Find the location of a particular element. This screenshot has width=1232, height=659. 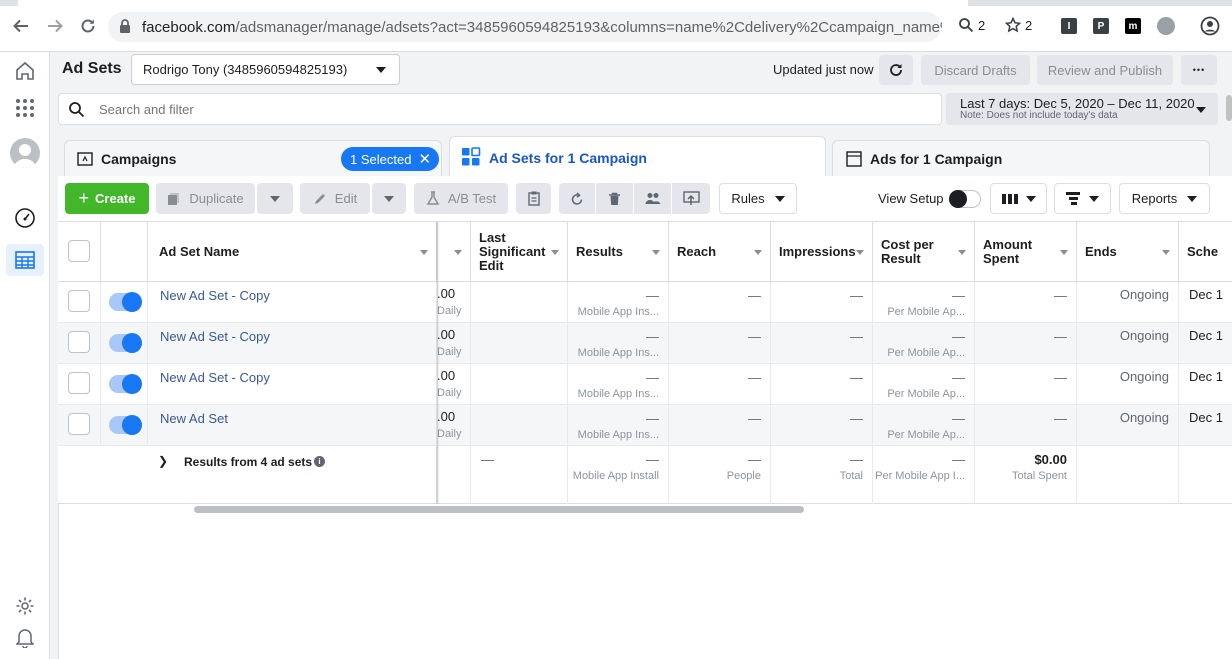

duplicate-dropdown-button is located at coordinates (275, 198).